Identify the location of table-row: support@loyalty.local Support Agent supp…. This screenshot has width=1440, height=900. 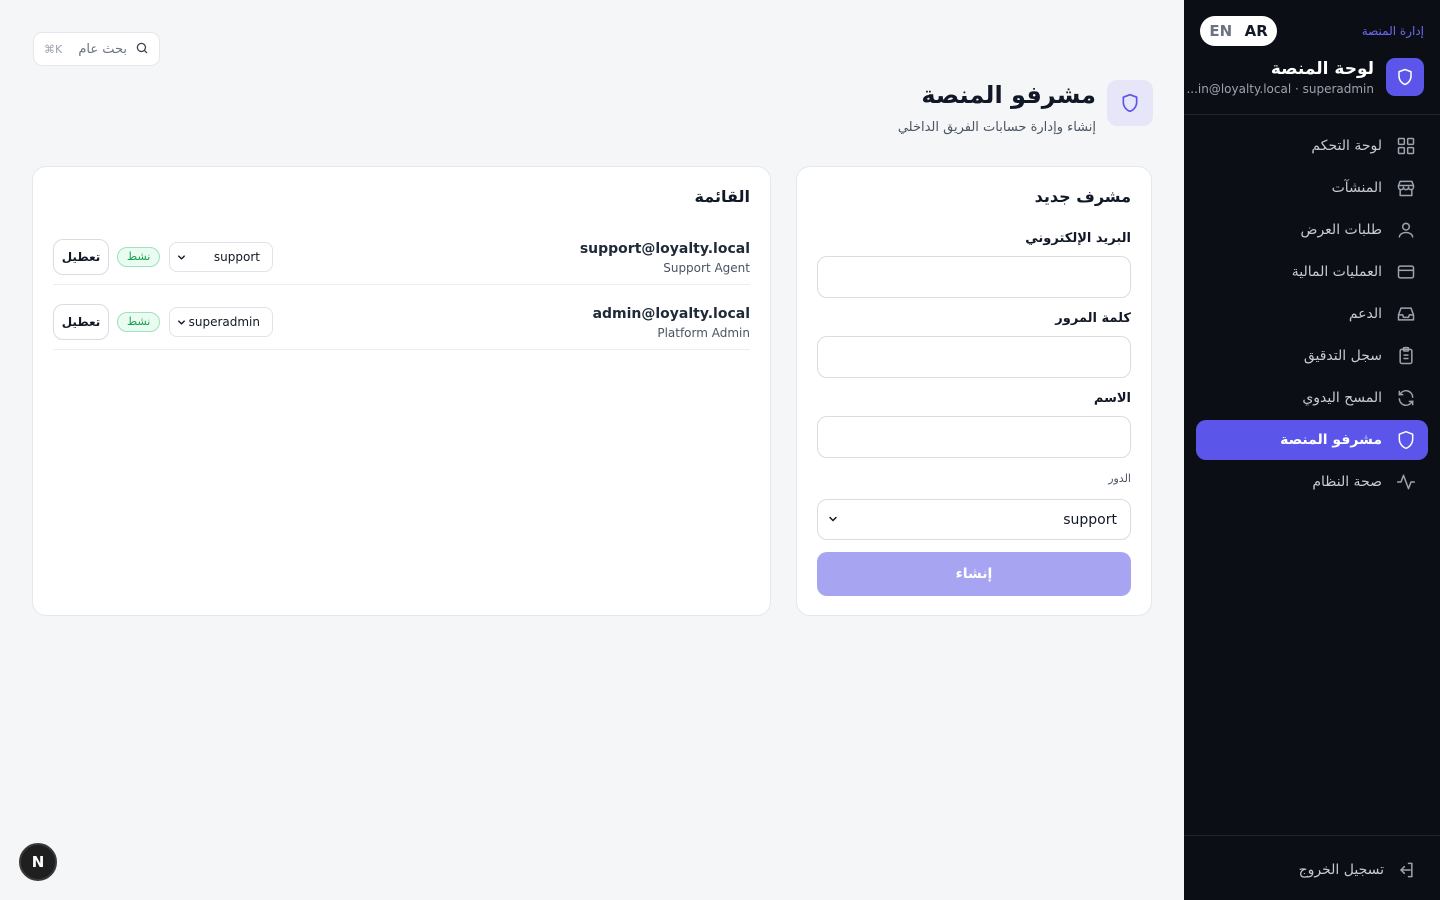
(401, 260).